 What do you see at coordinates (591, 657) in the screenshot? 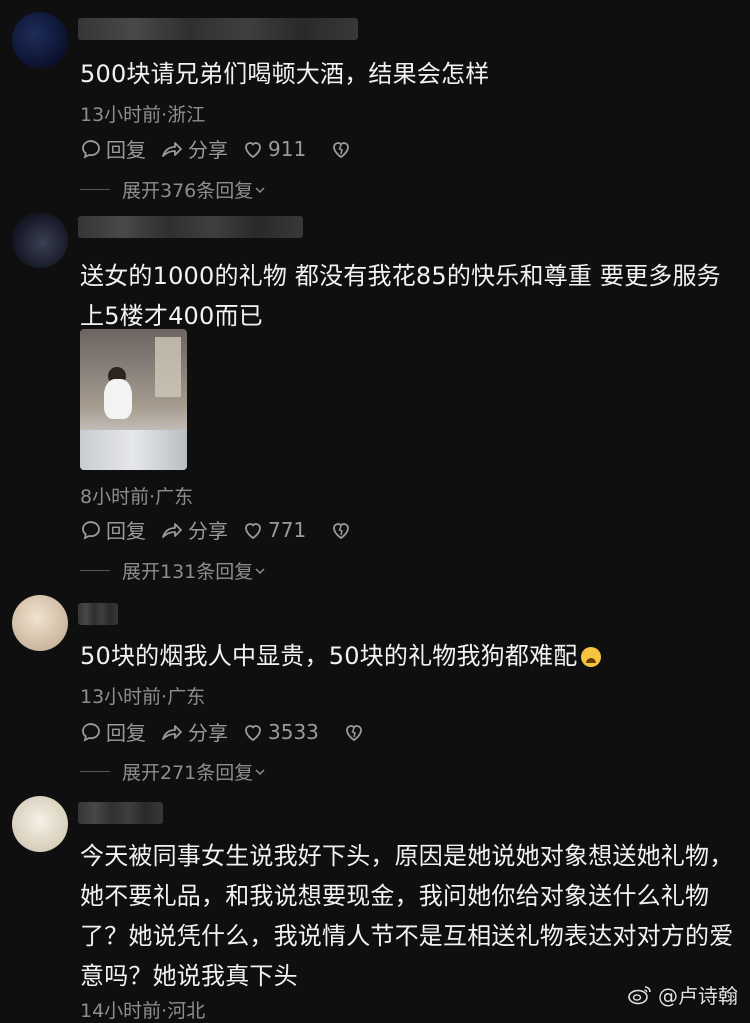
I see `crying-emoji-icon` at bounding box center [591, 657].